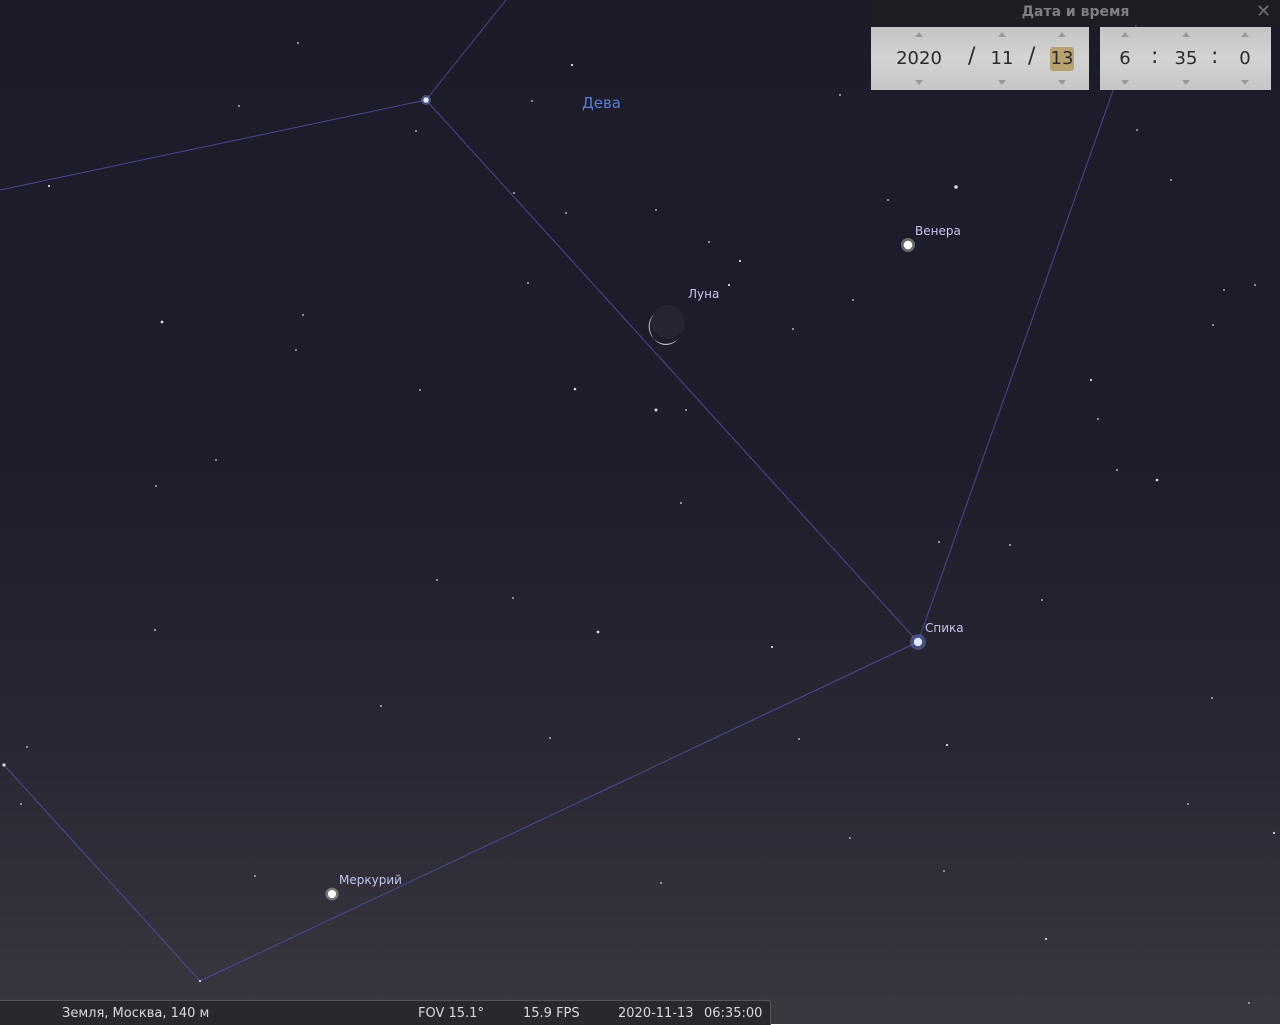 This screenshot has width=1280, height=1025. I want to click on minute-value: 35, so click(1186, 59).